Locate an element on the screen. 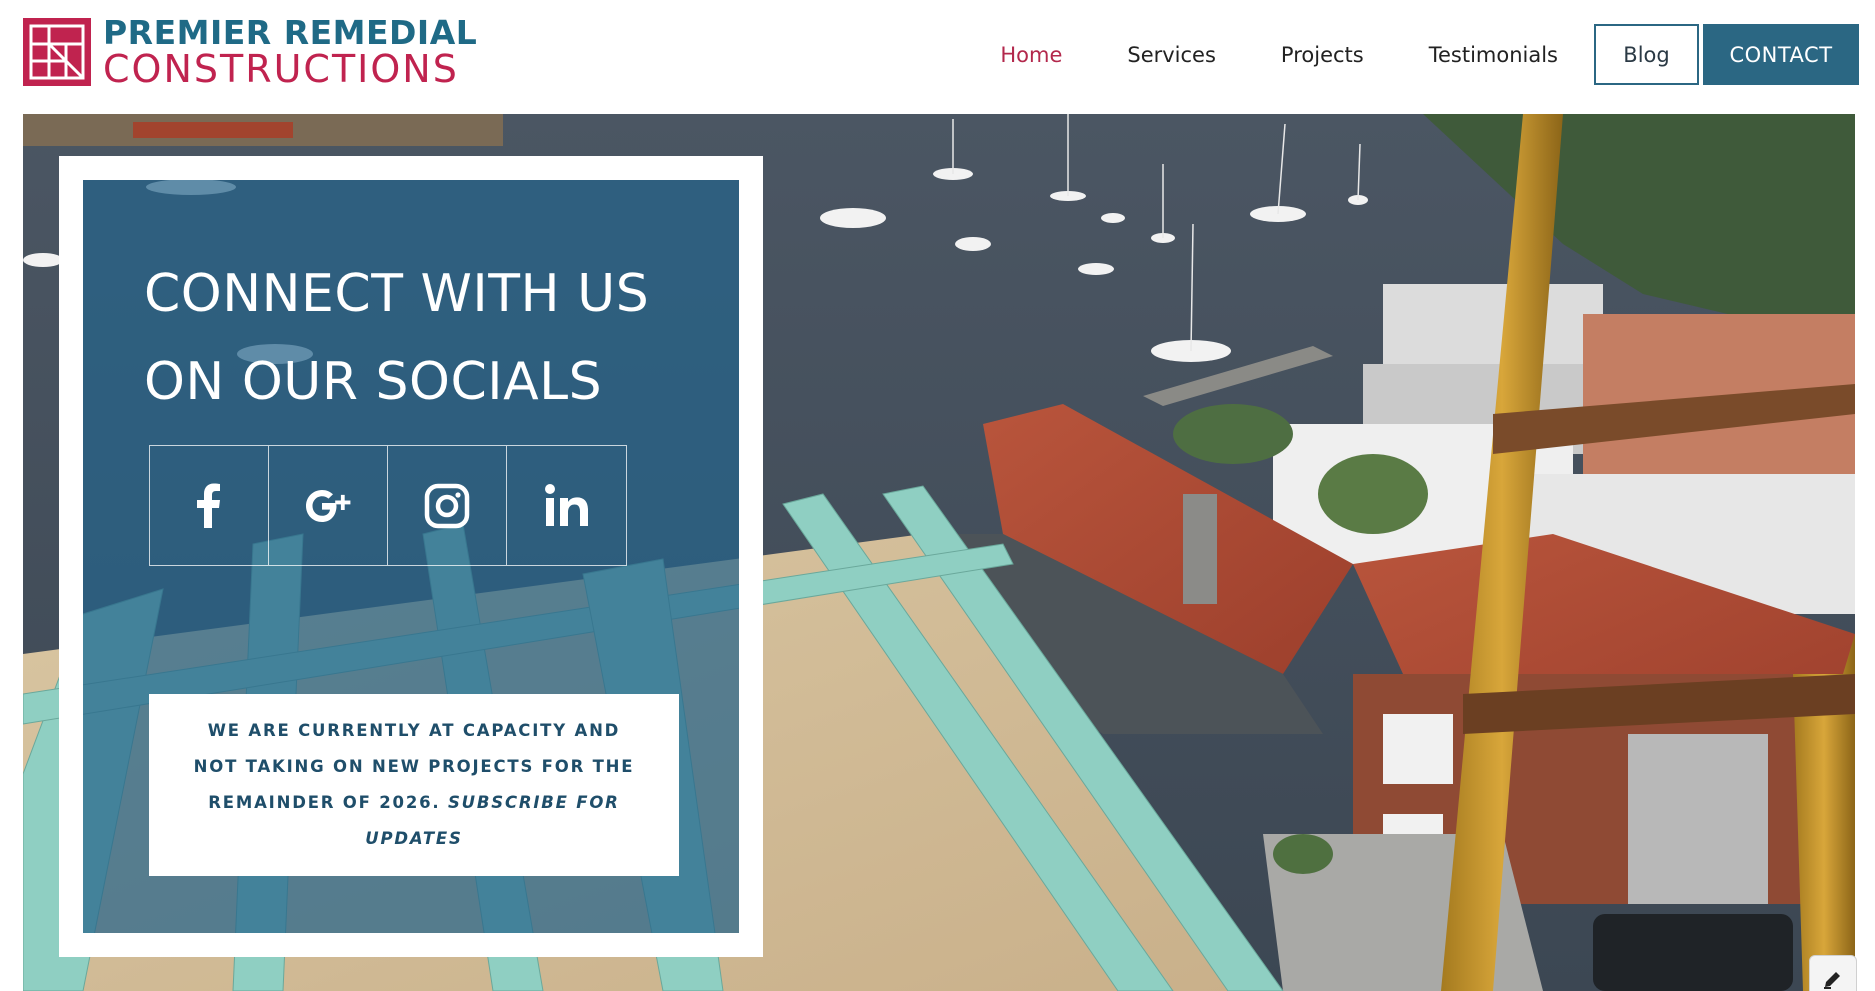  social-links is located at coordinates (388, 505).